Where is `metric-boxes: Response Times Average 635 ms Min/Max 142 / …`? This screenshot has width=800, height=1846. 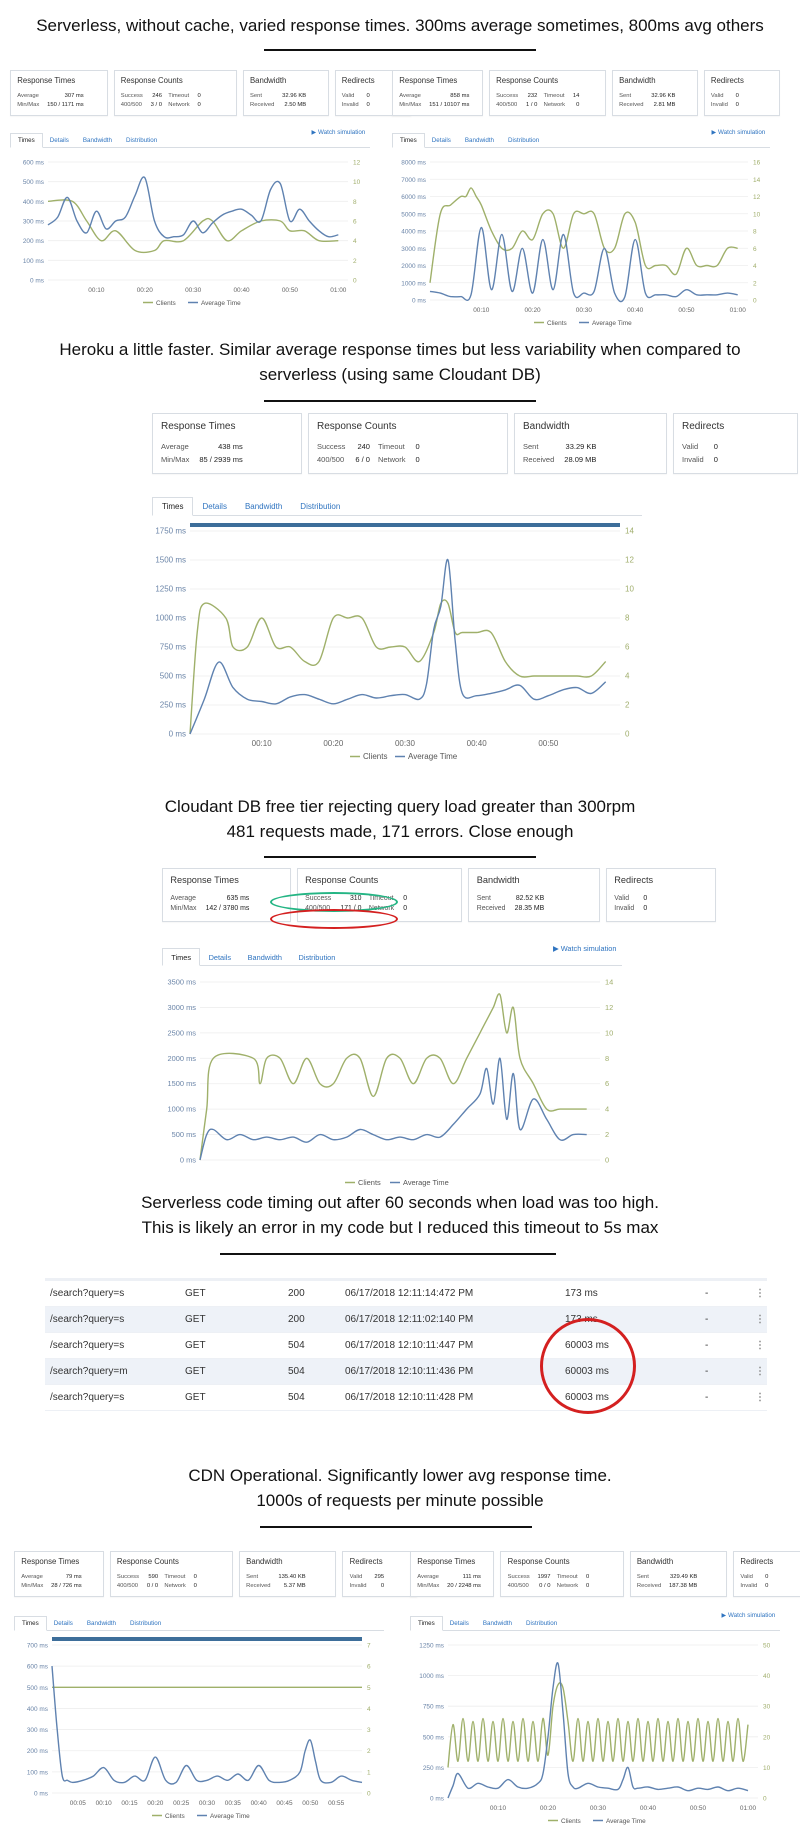
metric-boxes: Response Times Average 635 ms Min/Max 142 / … is located at coordinates (442, 895).